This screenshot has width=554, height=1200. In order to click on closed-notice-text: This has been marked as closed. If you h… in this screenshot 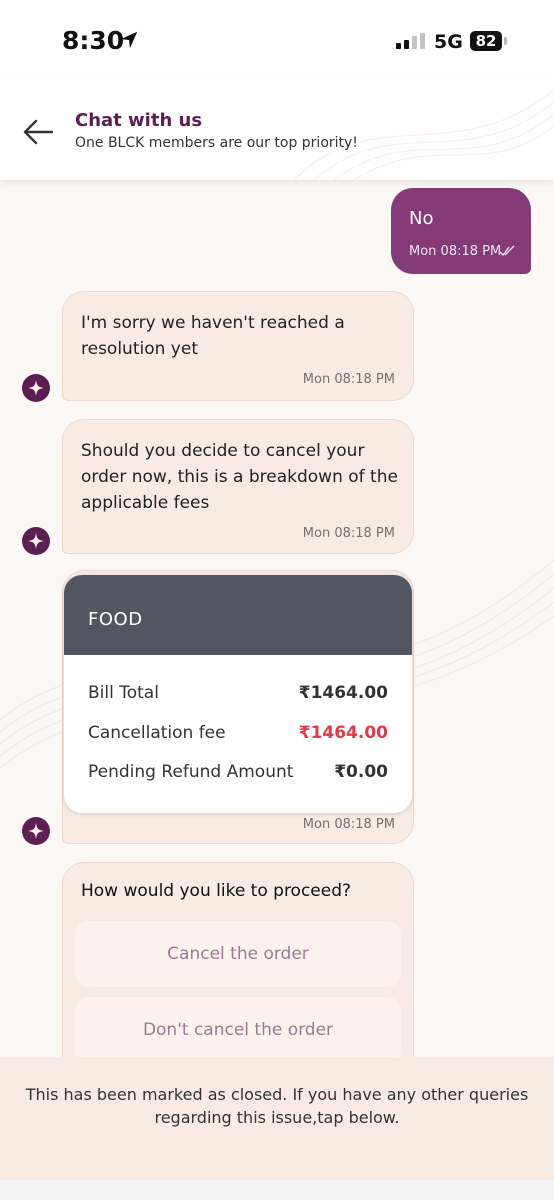, I will do `click(277, 1106)`.